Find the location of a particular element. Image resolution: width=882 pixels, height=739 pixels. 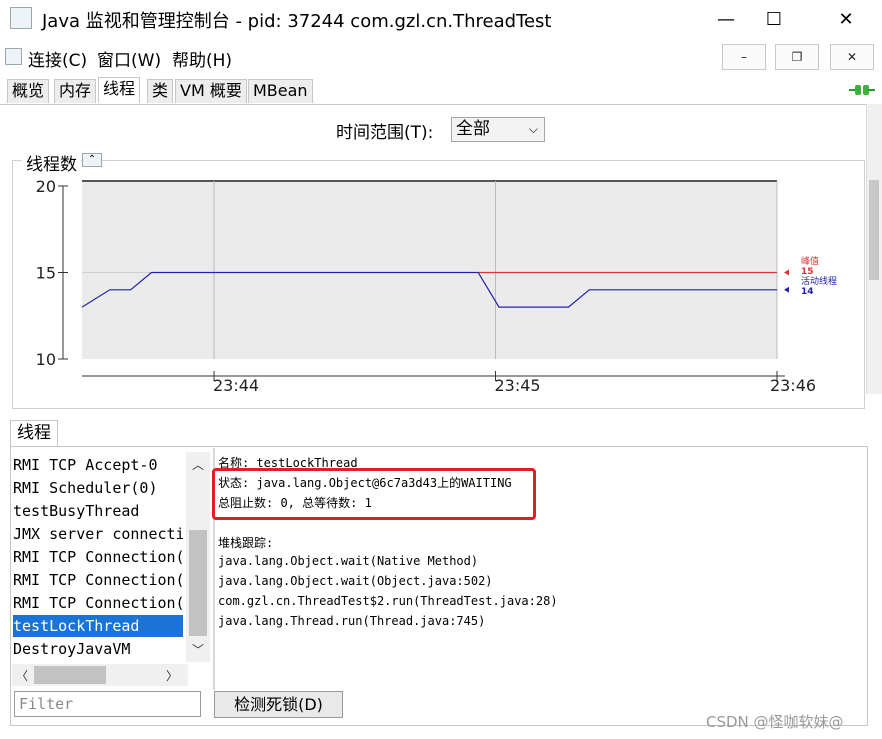

thread-list-item: testLockThread is located at coordinates (98, 626).